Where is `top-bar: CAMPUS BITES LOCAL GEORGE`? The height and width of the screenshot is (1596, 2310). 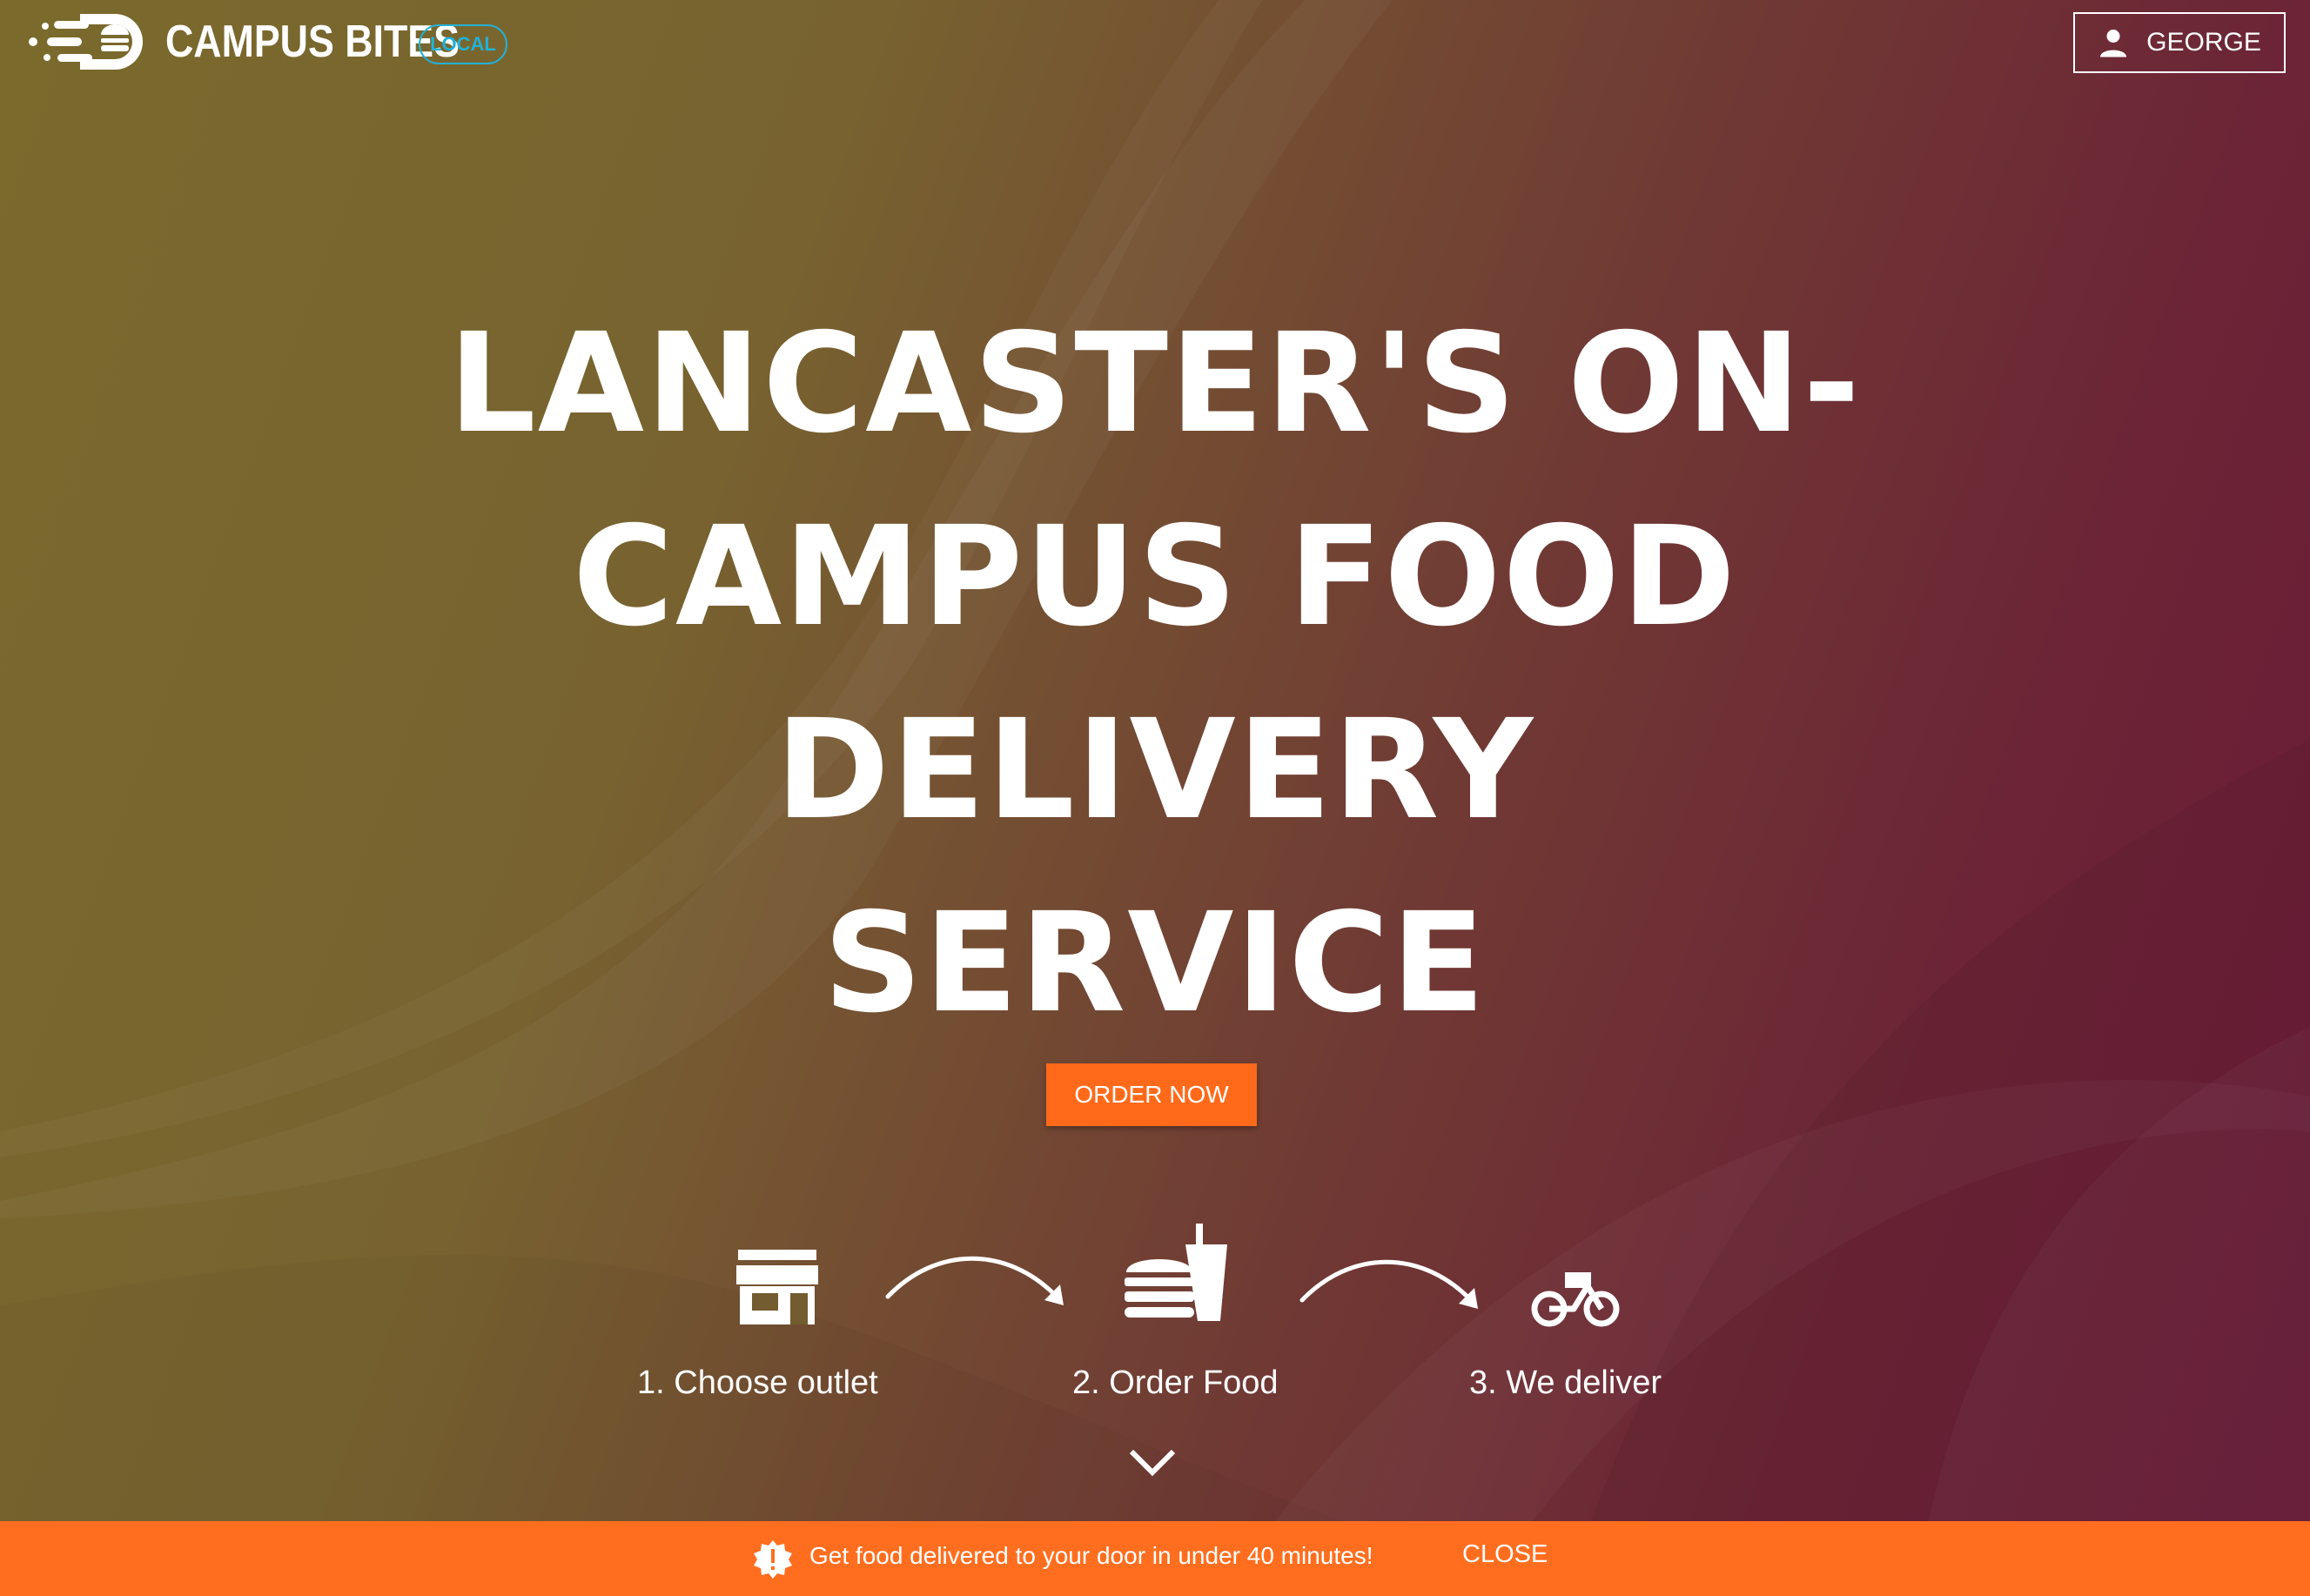
top-bar: CAMPUS BITES LOCAL GEORGE is located at coordinates (1155, 42).